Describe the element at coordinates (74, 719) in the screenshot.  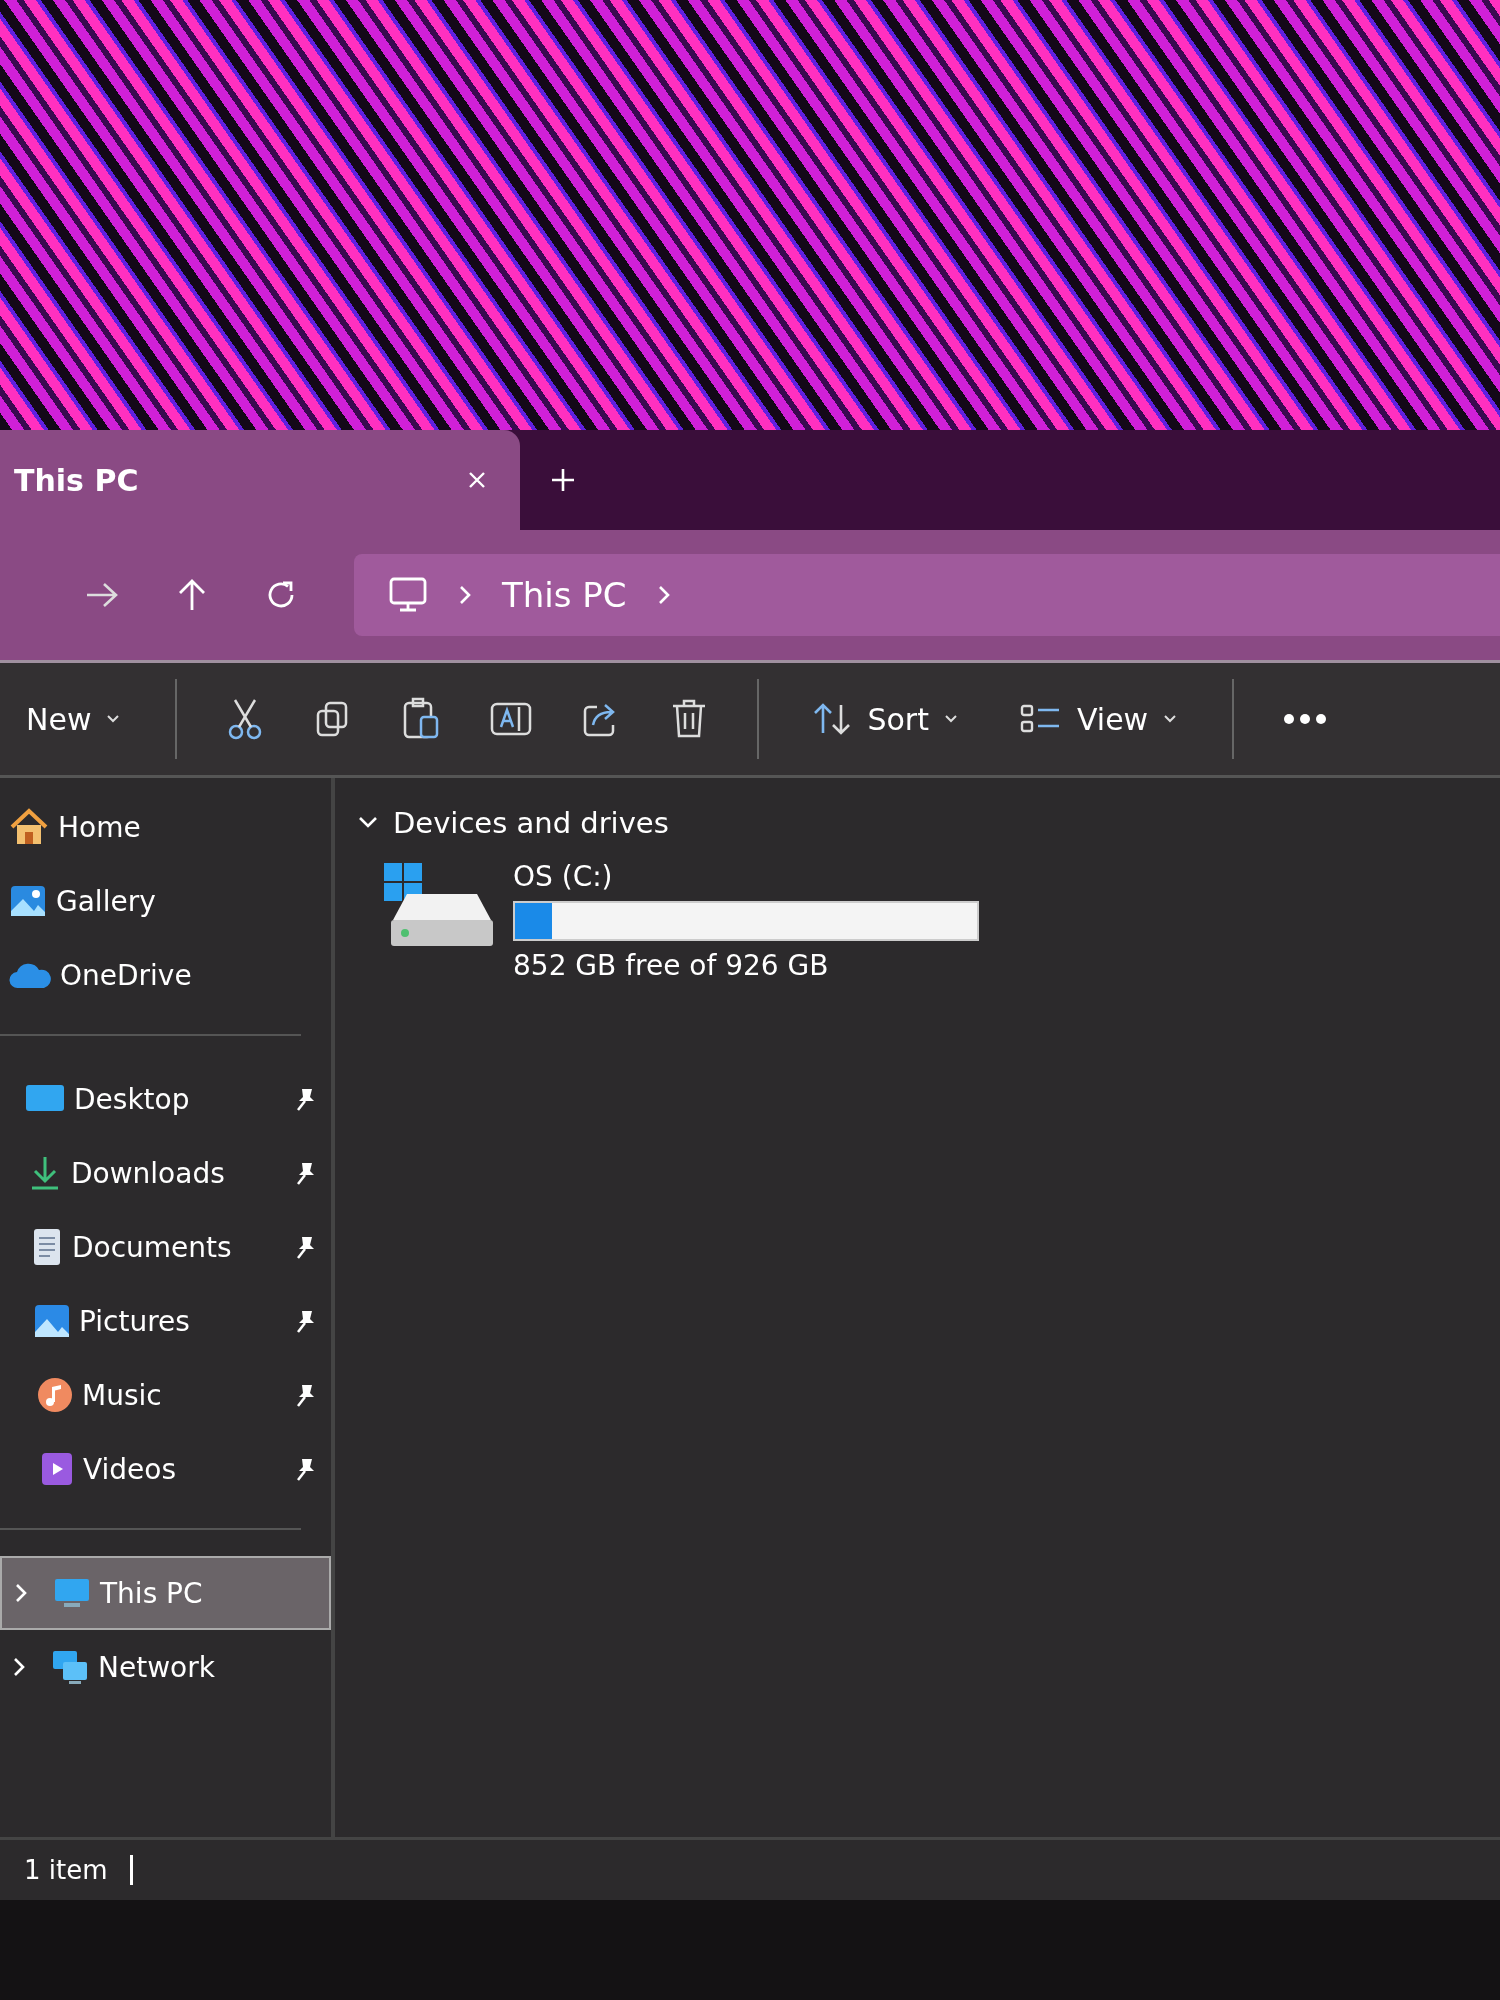
I see `new-button: New` at that location.